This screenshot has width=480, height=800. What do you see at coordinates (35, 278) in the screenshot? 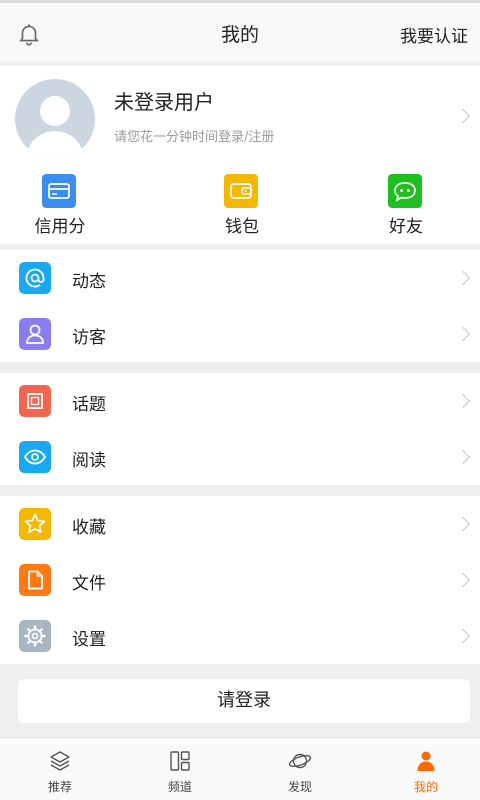
I see `at-icon` at bounding box center [35, 278].